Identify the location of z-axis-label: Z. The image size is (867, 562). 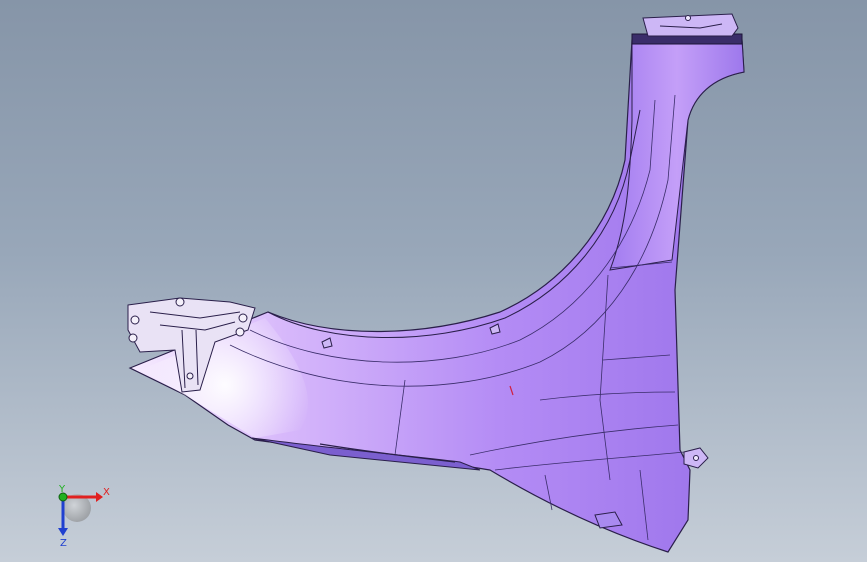
(63, 543).